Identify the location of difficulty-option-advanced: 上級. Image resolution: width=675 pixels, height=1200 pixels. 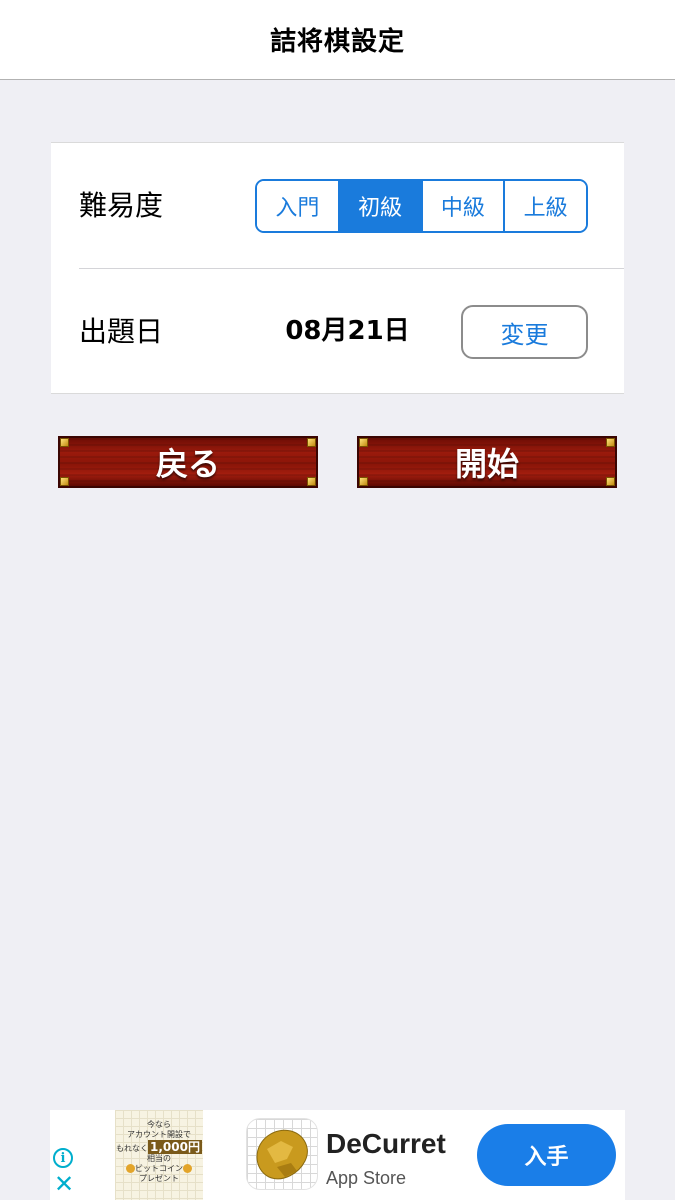
(545, 206).